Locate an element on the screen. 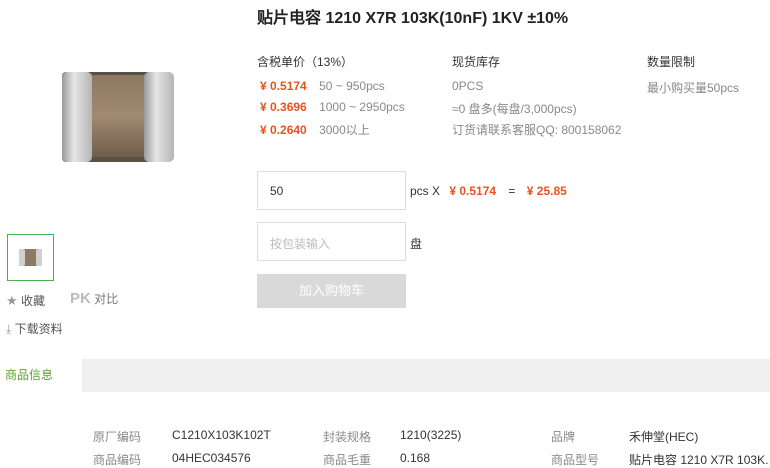  quantity-input: 50 is located at coordinates (331, 190).